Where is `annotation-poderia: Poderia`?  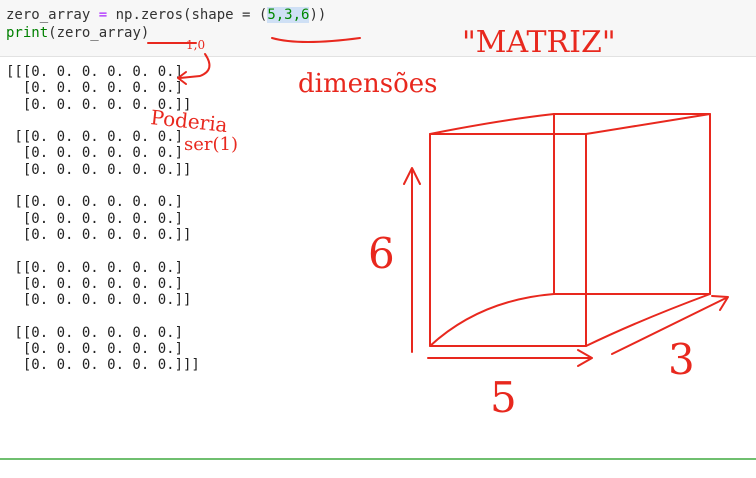
annotation-poderia: Poderia is located at coordinates (188, 121).